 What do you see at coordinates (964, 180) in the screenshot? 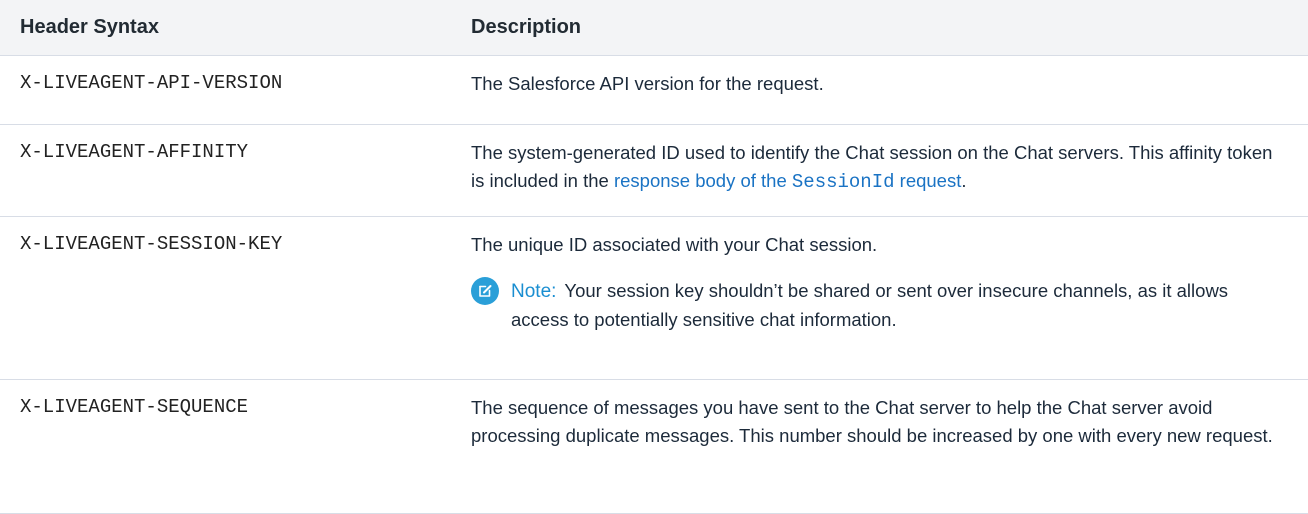
I see `description-text-after-link: .` at bounding box center [964, 180].